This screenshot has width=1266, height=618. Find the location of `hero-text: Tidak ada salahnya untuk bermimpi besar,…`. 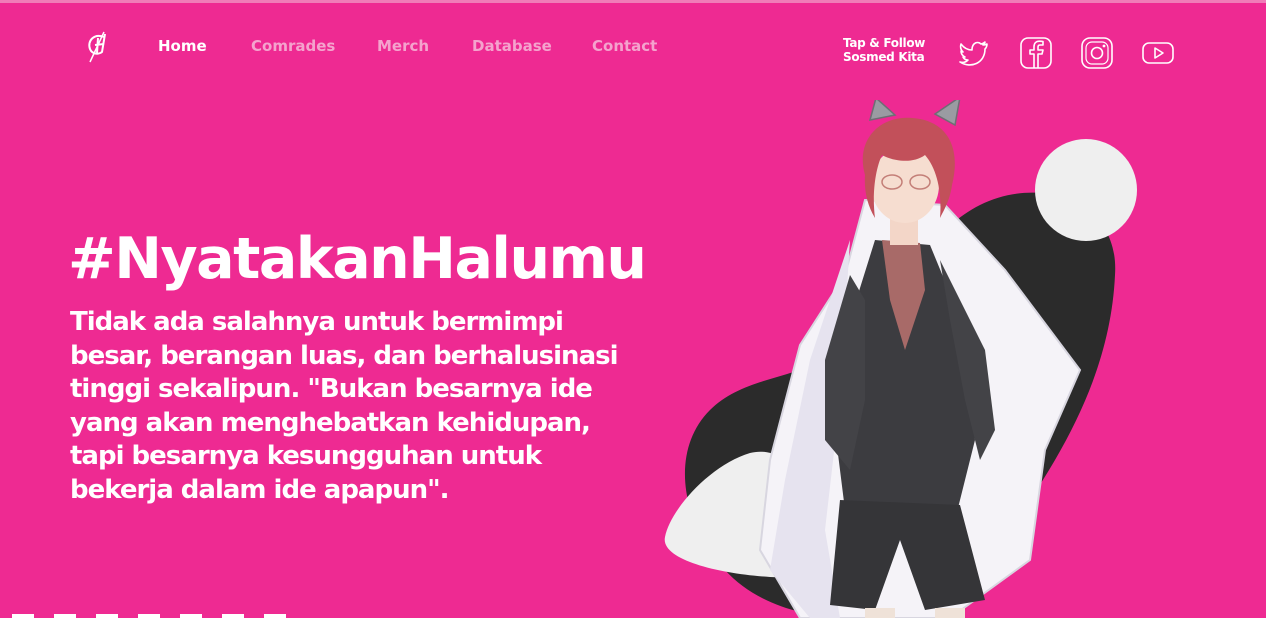

hero-text: Tidak ada salahnya untuk bermimpi besar,… is located at coordinates (344, 406).